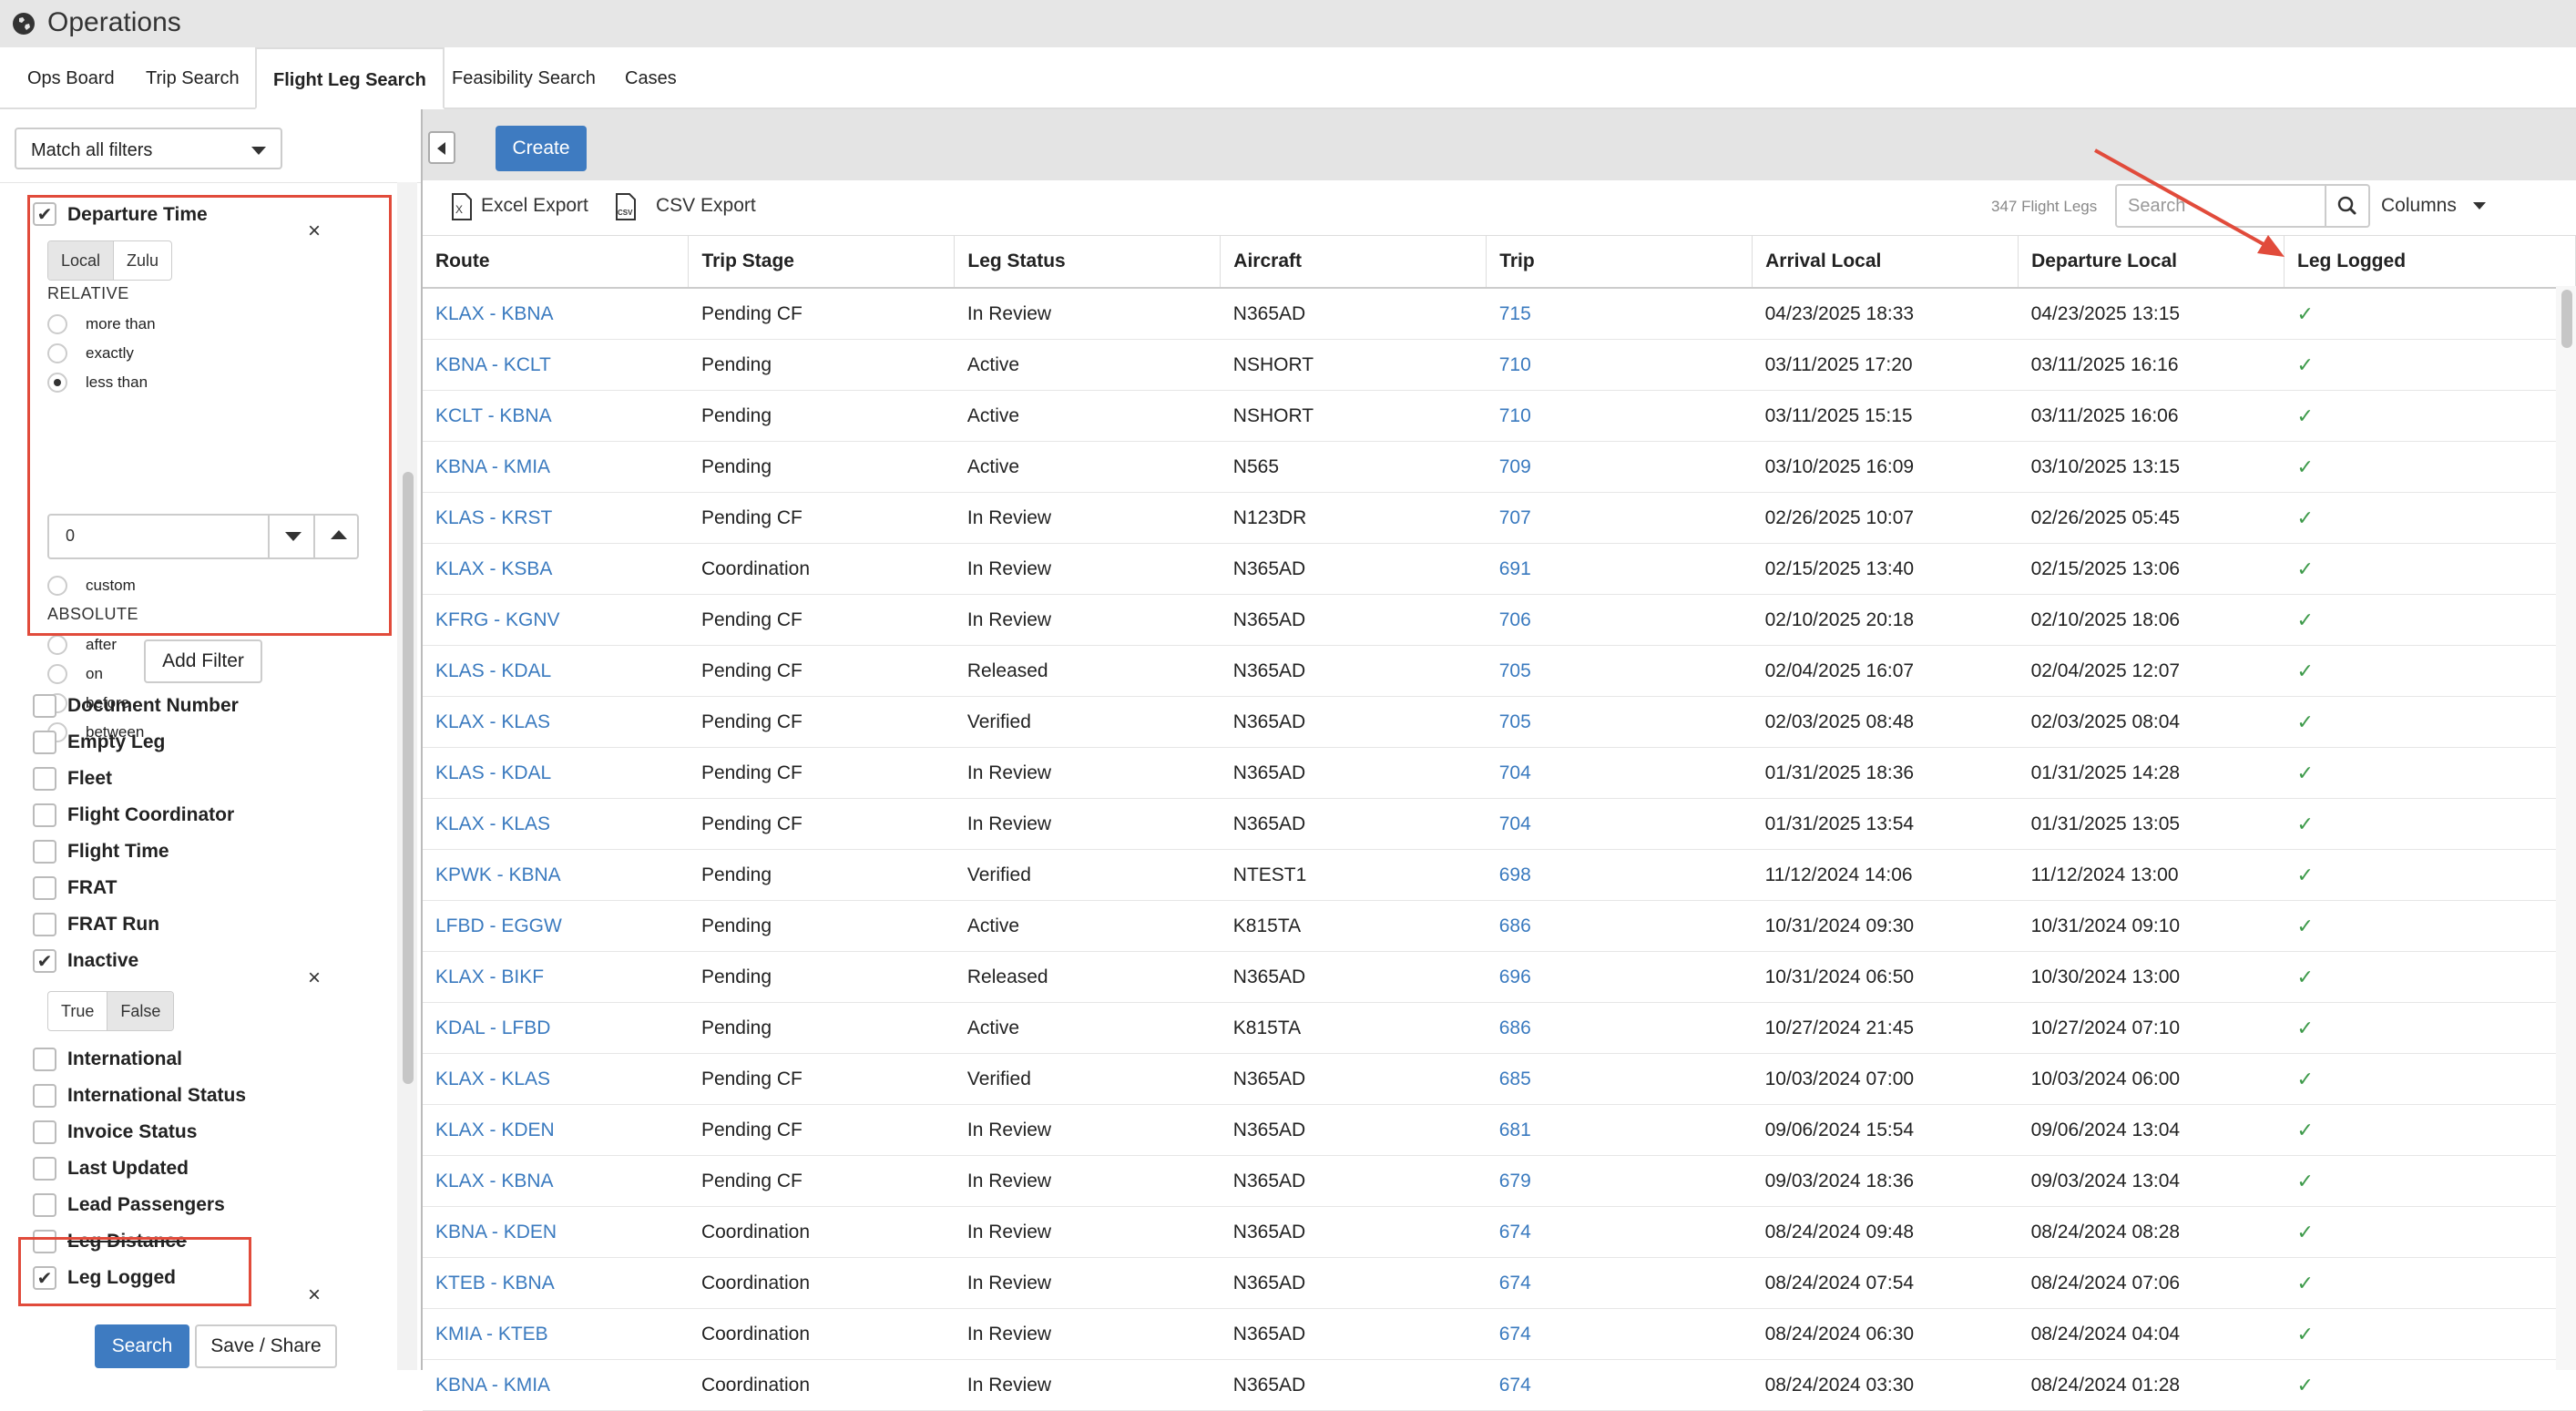  Describe the element at coordinates (57, 645) in the screenshot. I see `radio-after` at that location.